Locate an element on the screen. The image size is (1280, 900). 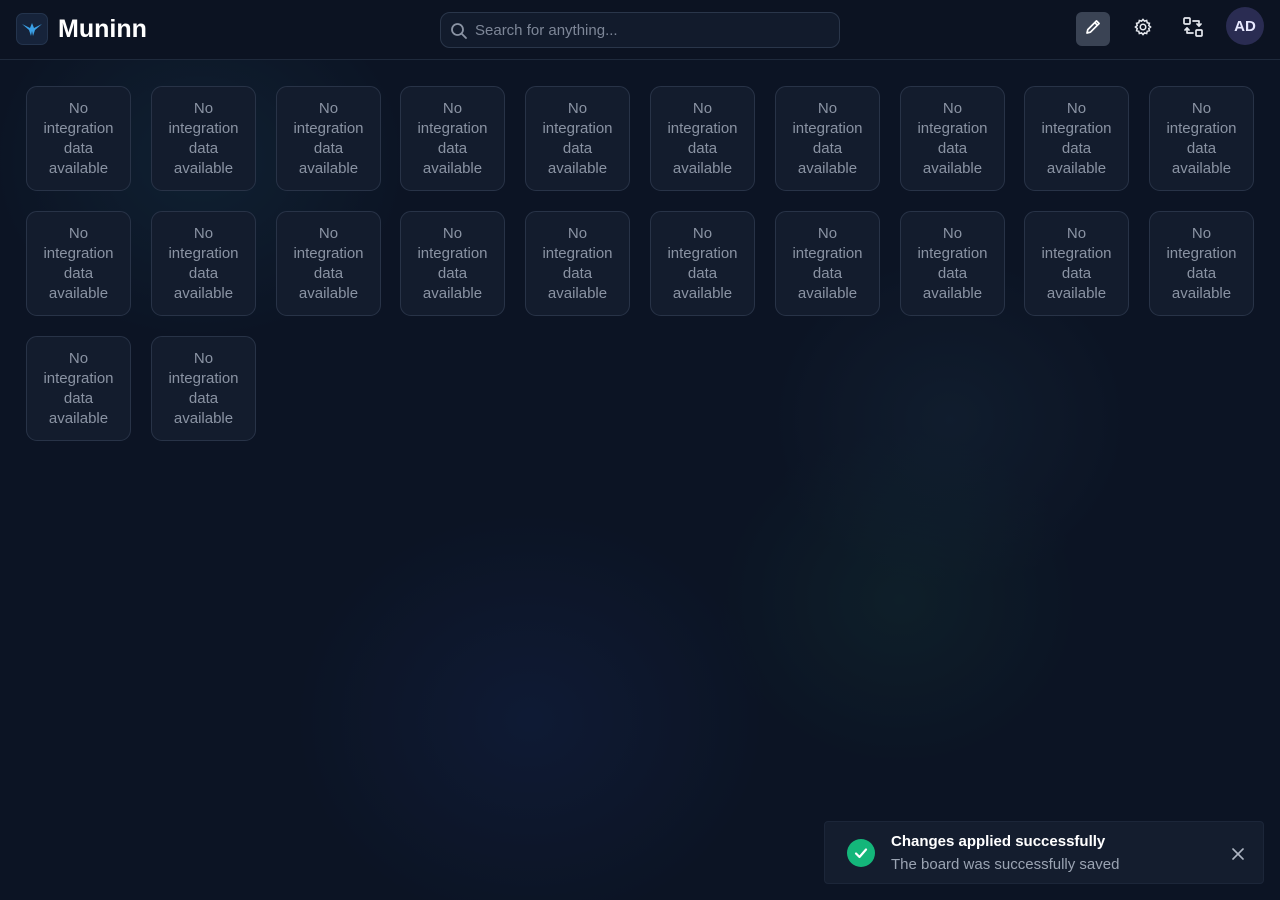
toast-message: The board was successfully saved is located at coordinates (1005, 864).